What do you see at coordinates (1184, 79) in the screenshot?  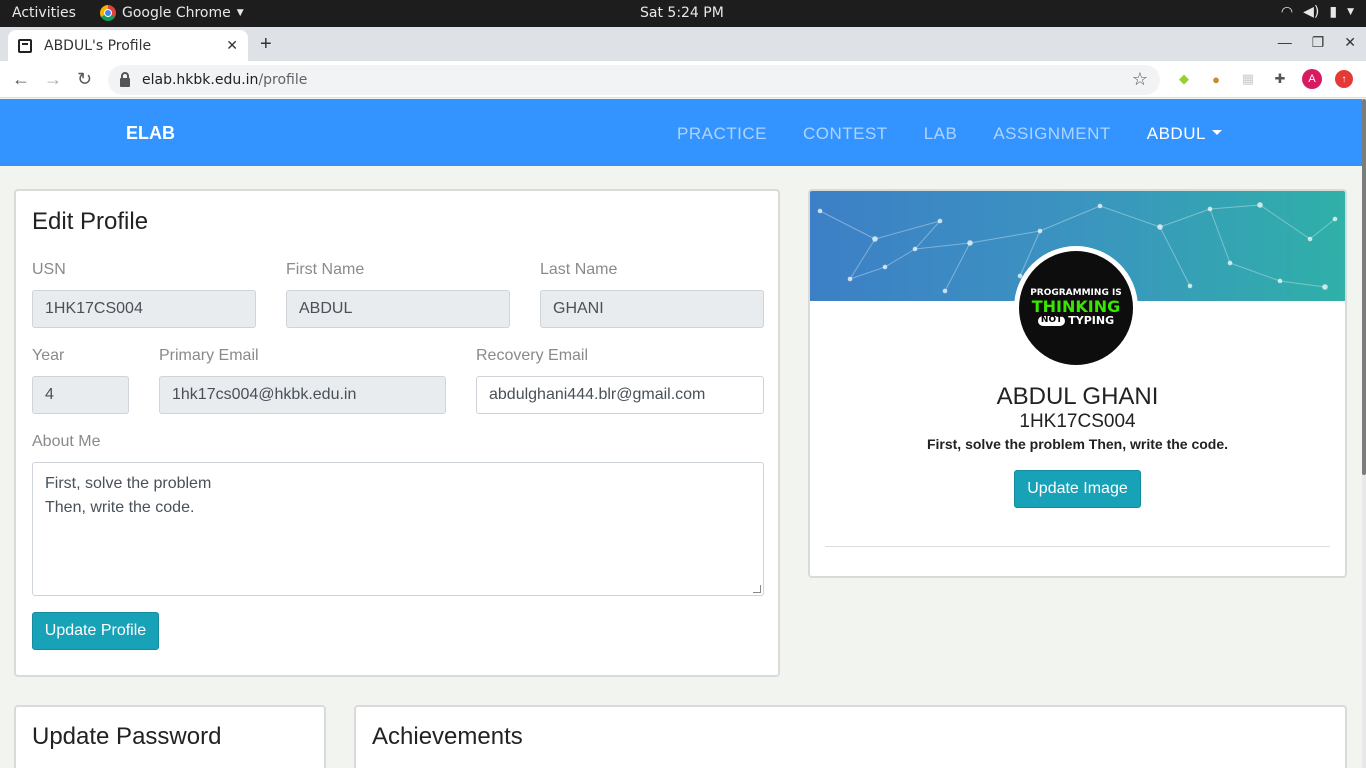 I see `extension-leaf-icon: ◆` at bounding box center [1184, 79].